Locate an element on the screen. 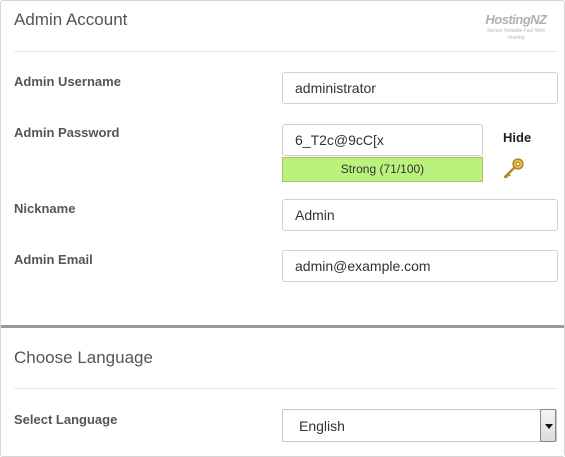  key-icon is located at coordinates (514, 169).